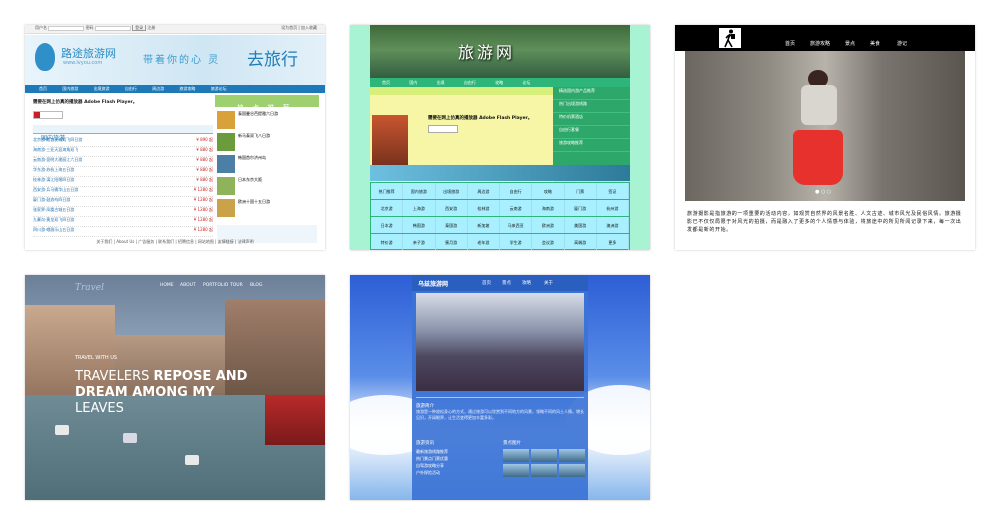  Describe the element at coordinates (215, 285) in the screenshot. I see `nav-item: PORTFOLIO` at that location.